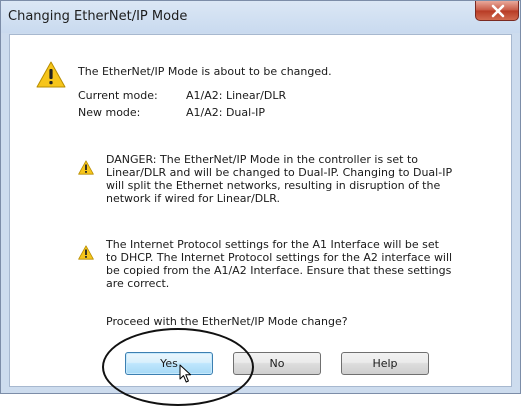 The height and width of the screenshot is (406, 521). I want to click on mouse-pointer-icon, so click(185, 373).